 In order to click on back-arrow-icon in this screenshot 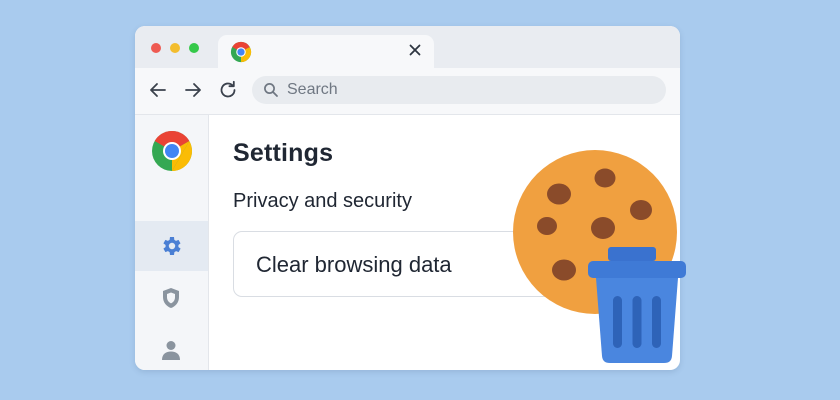, I will do `click(158, 90)`.